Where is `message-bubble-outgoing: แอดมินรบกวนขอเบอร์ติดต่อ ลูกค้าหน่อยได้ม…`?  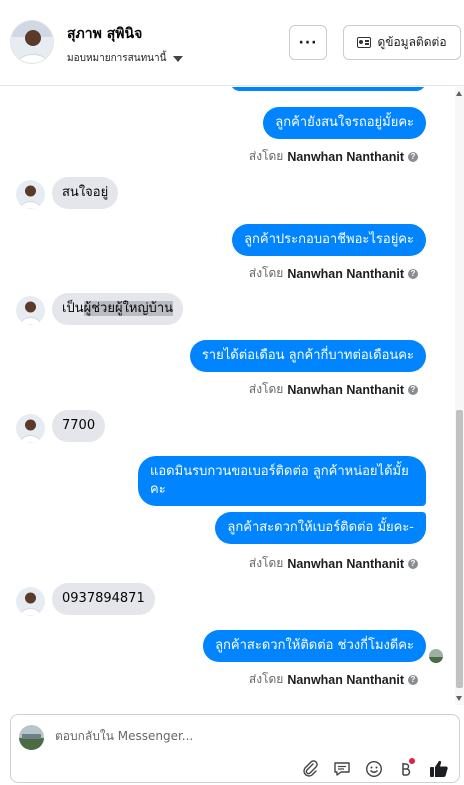 message-bubble-outgoing: แอดมินรบกวนขอเบอร์ติดต่อ ลูกค้าหน่อยได้ม… is located at coordinates (282, 481).